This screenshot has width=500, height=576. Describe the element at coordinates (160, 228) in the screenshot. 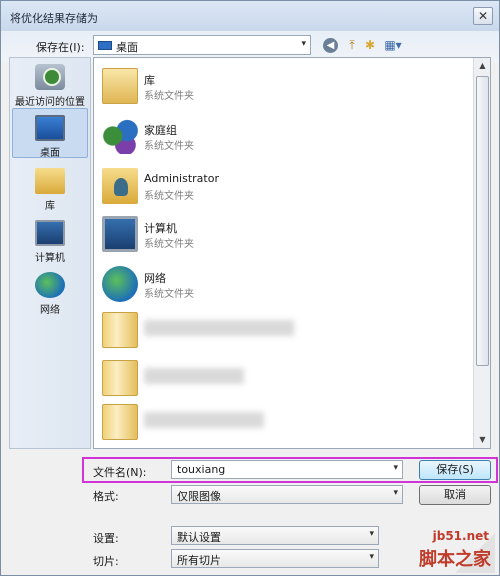

I see `item-name: 计算机` at that location.